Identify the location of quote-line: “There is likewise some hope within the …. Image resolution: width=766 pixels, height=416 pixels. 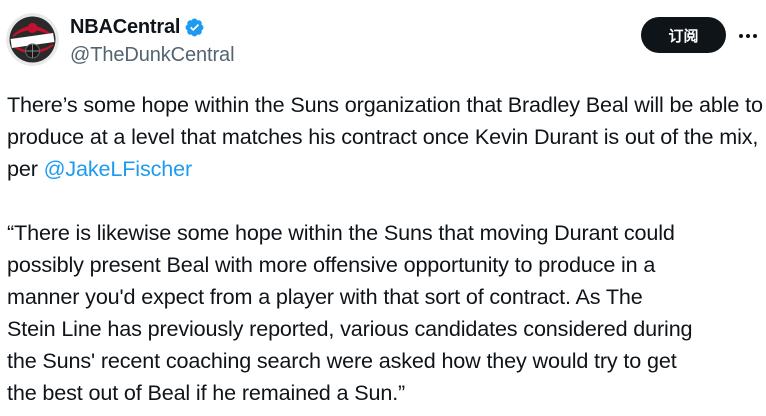
(341, 232).